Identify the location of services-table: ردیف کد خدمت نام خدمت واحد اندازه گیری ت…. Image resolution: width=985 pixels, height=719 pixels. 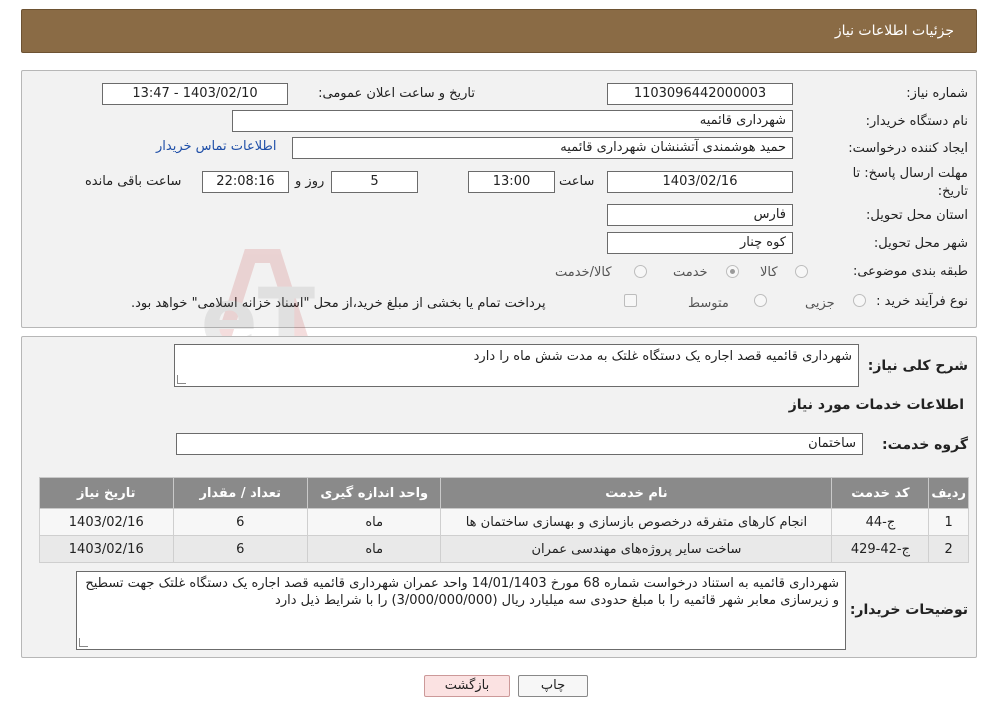
(504, 520).